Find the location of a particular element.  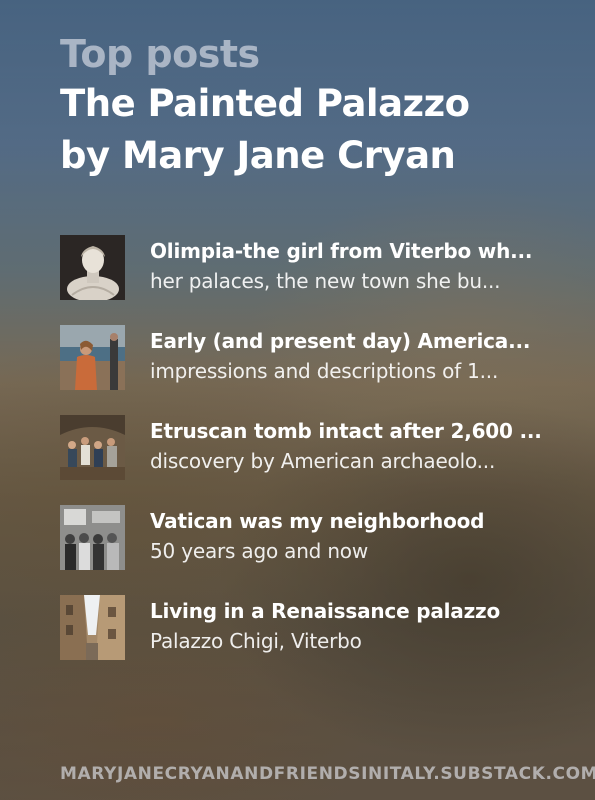

post-thumbnail-marble-bust is located at coordinates (92, 267).